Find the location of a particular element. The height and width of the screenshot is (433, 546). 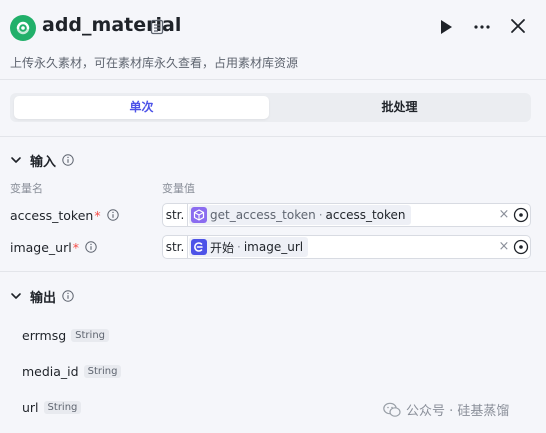

output-name: media_id is located at coordinates (50, 371).